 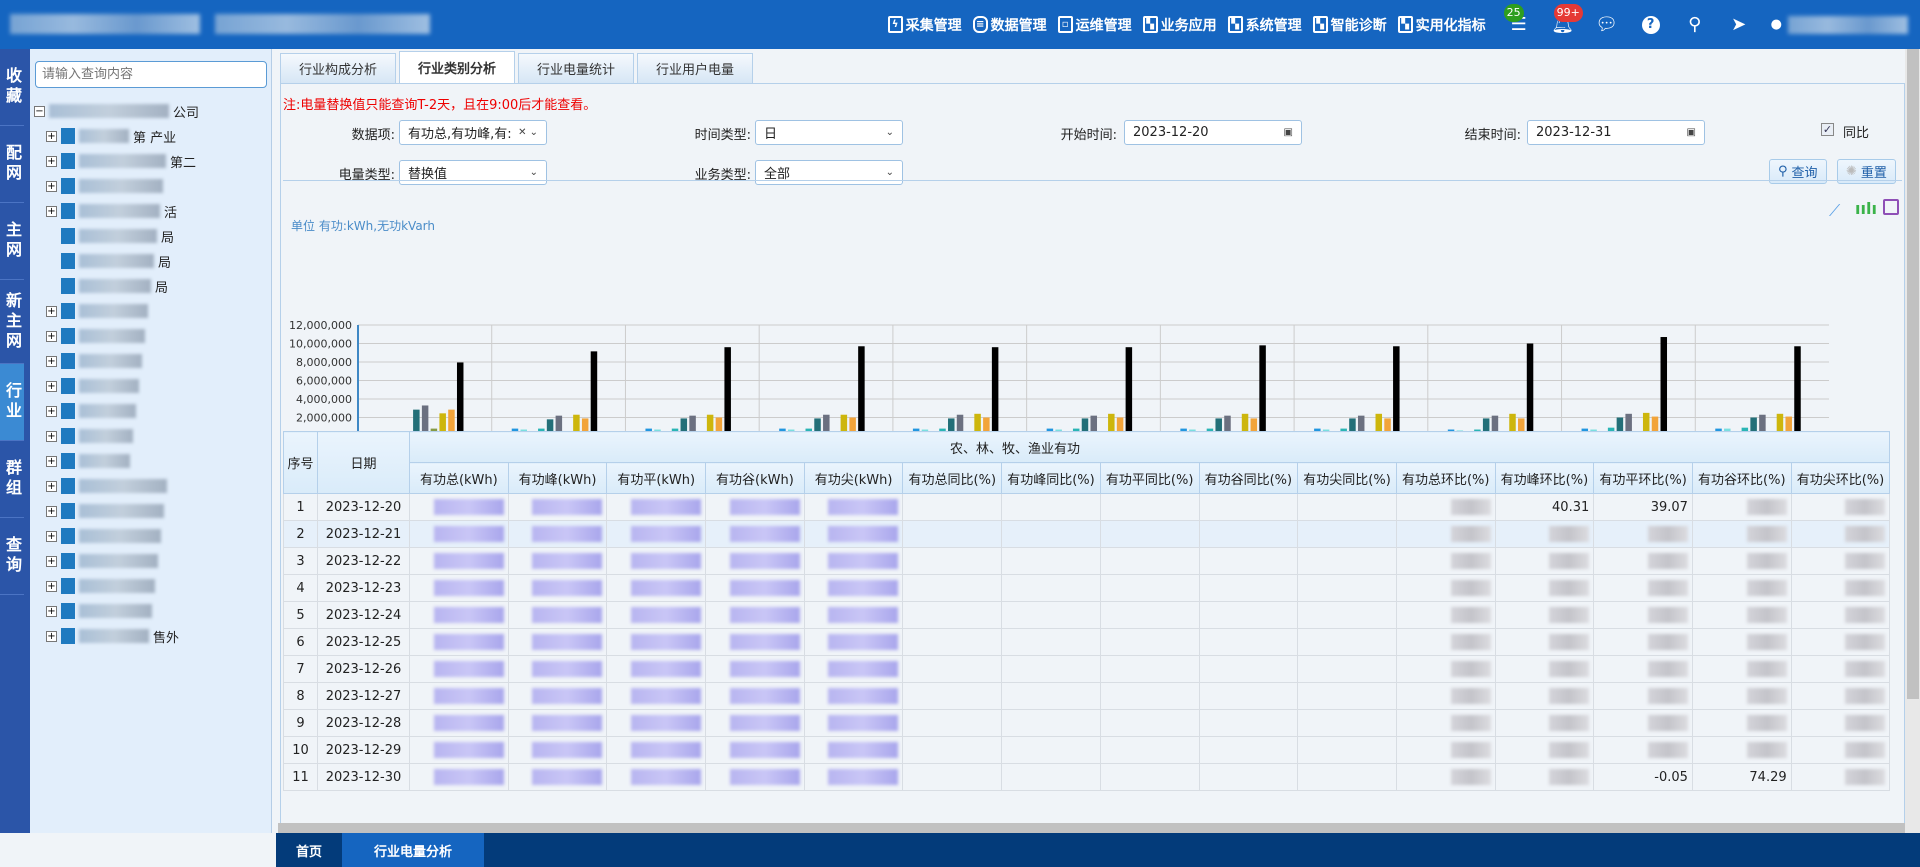 I want to click on leftnav-item: 主网, so click(x=12, y=241).